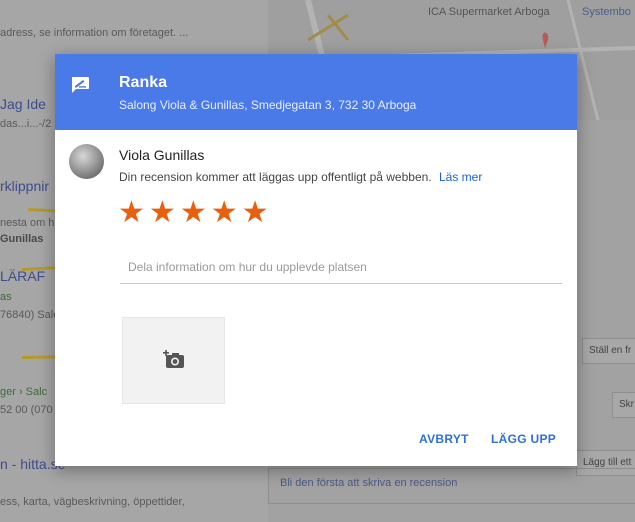  What do you see at coordinates (255, 213) in the screenshot?
I see `star-5: ★` at bounding box center [255, 213].